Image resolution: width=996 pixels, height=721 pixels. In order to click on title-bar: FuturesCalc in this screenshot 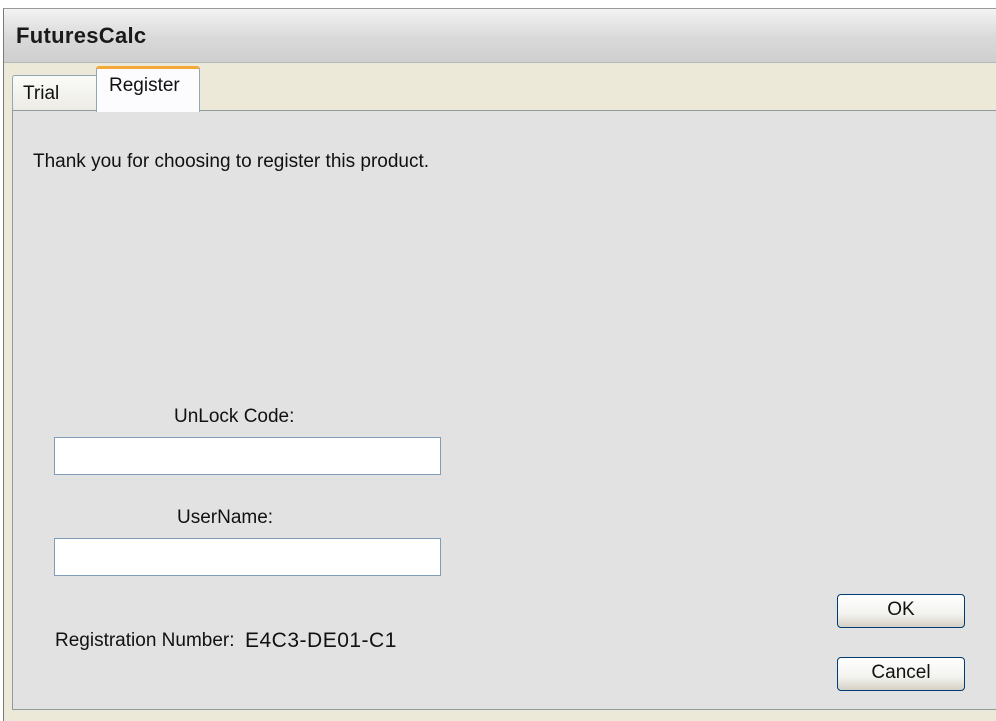, I will do `click(500, 36)`.